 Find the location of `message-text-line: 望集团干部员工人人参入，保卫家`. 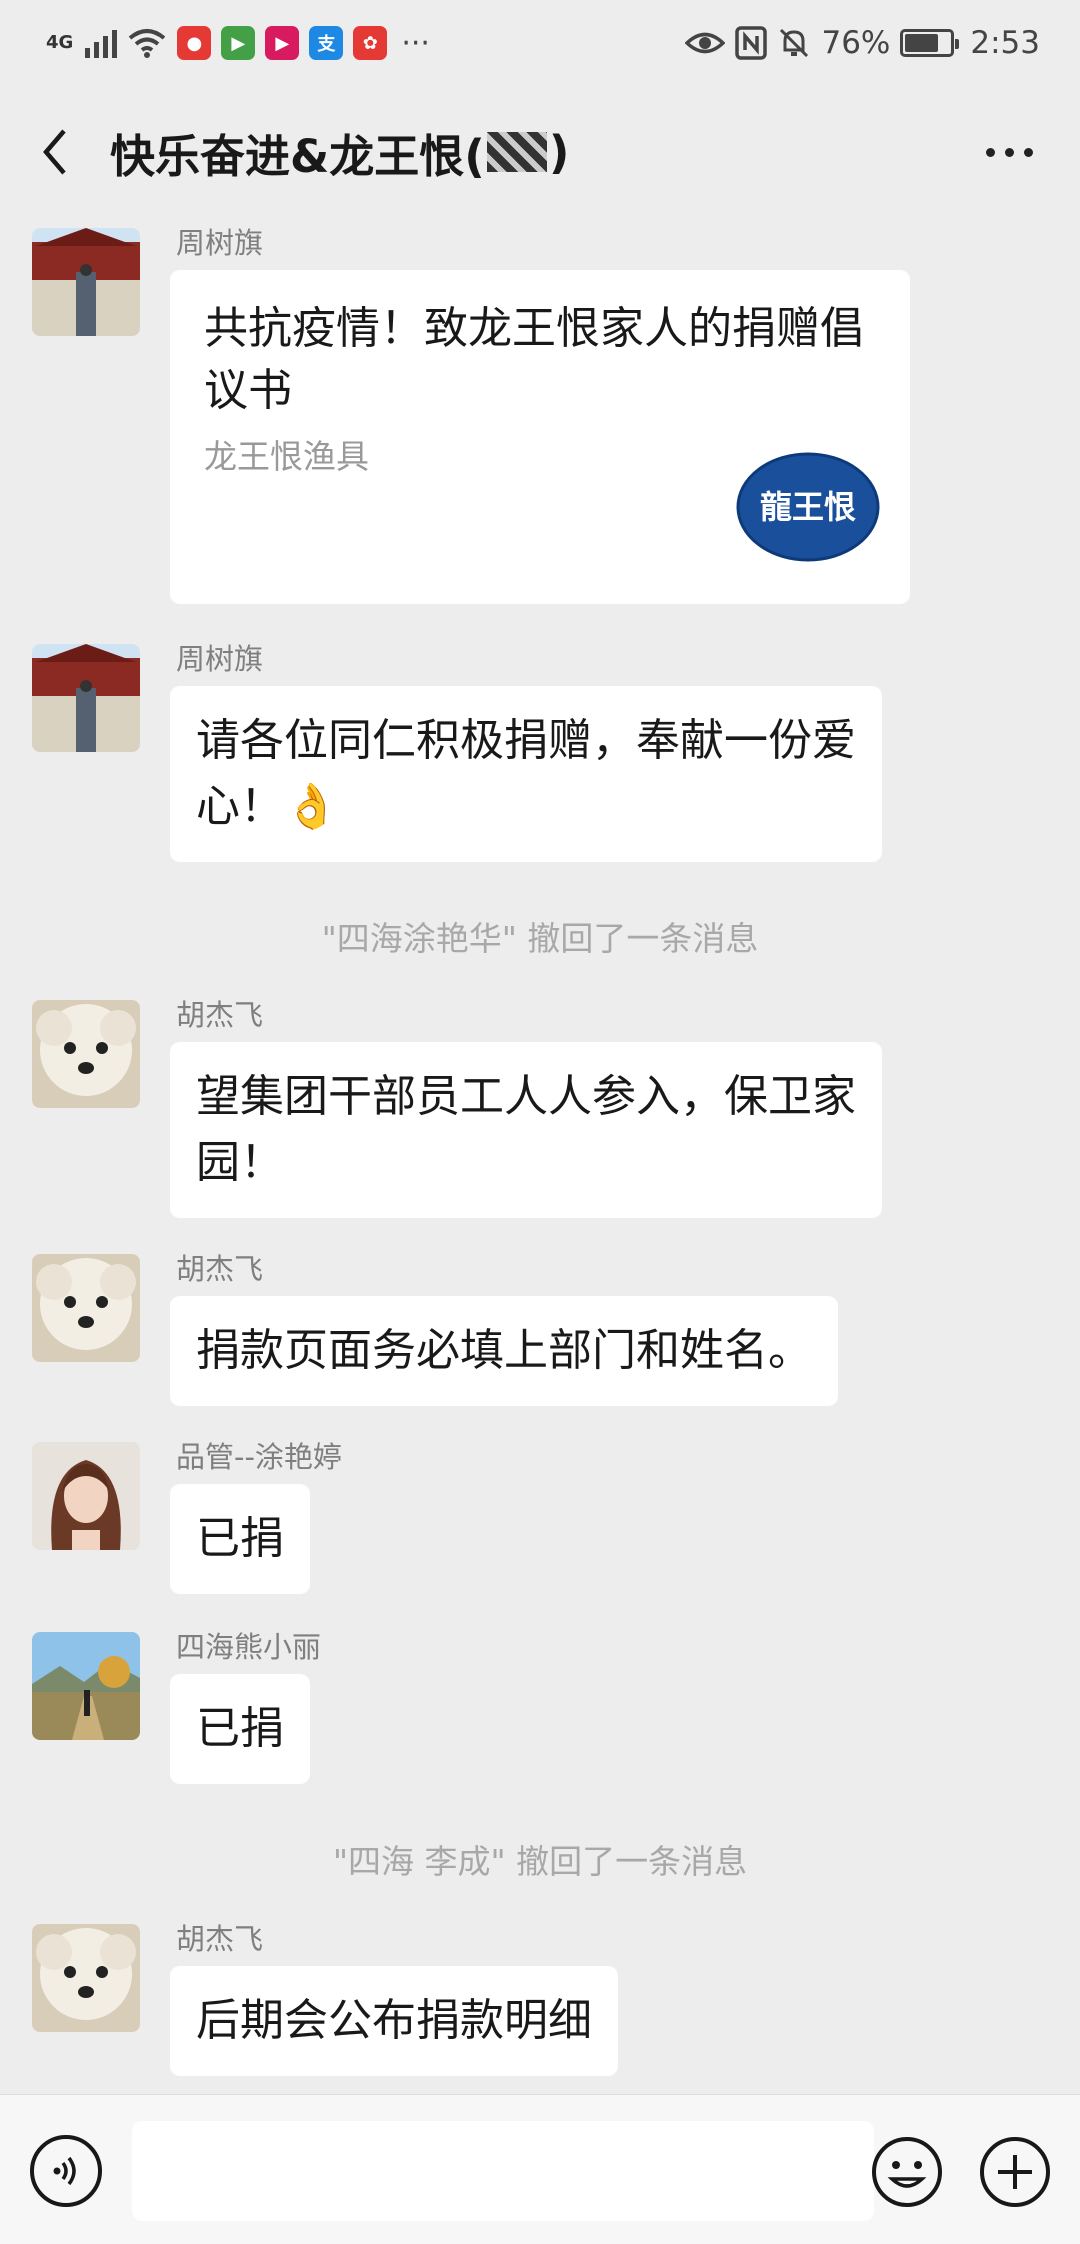

message-text-line: 望集团干部员工人人参入，保卫家 is located at coordinates (526, 1096).